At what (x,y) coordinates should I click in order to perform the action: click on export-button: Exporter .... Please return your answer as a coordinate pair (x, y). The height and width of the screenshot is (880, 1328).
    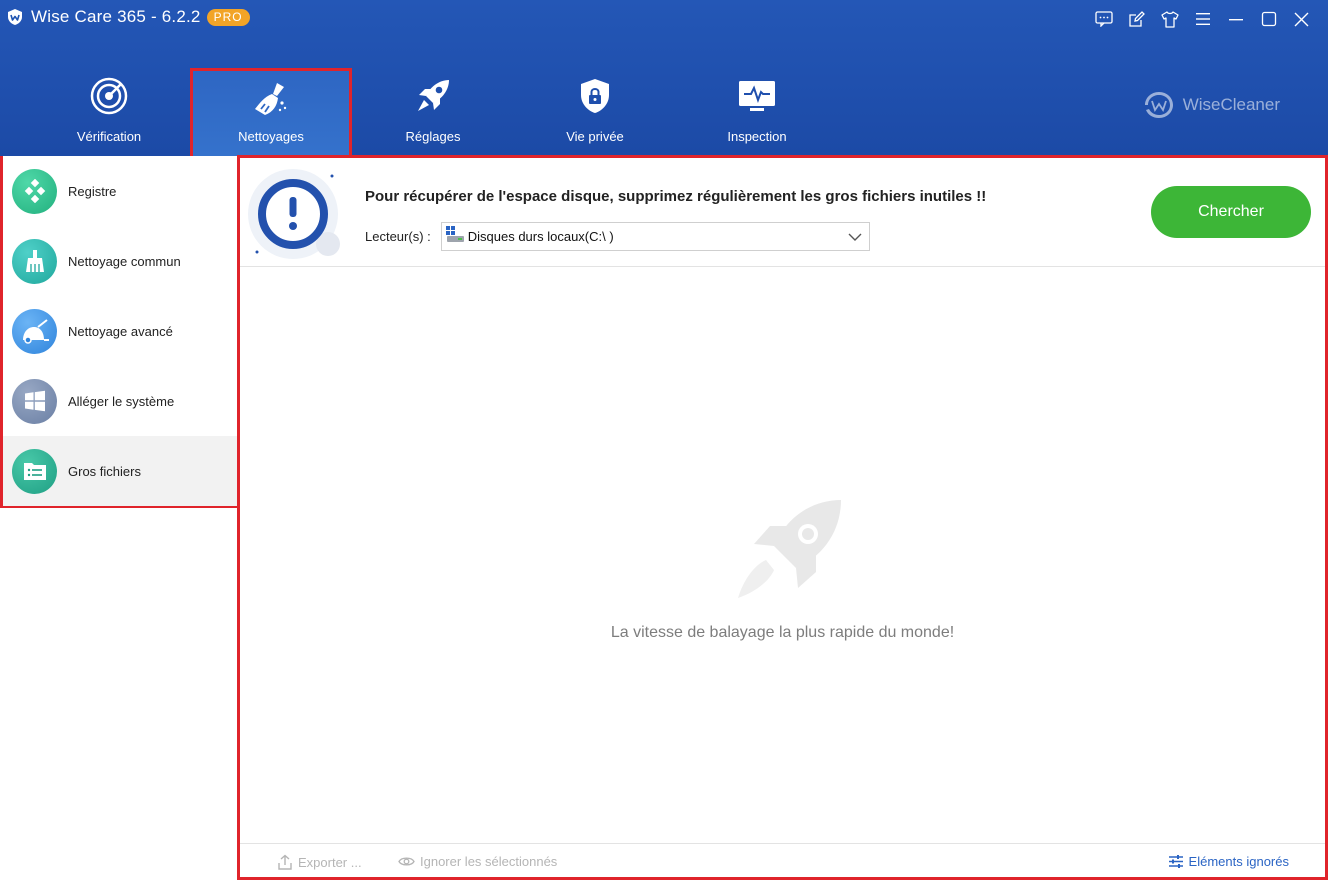
    Looking at the image, I should click on (319, 862).